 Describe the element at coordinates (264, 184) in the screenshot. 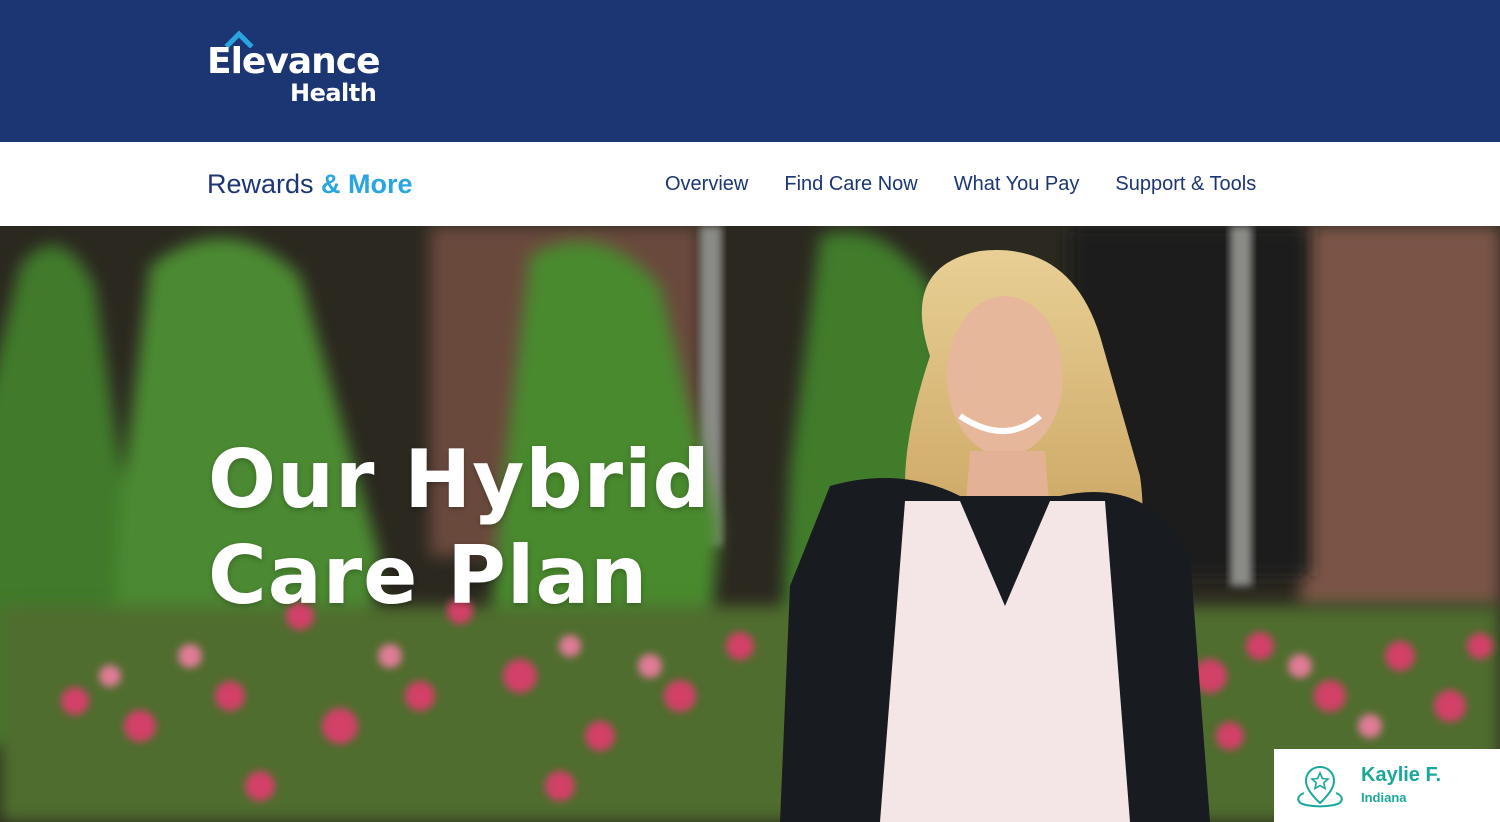

I see `program-title-part1: Rewards` at that location.